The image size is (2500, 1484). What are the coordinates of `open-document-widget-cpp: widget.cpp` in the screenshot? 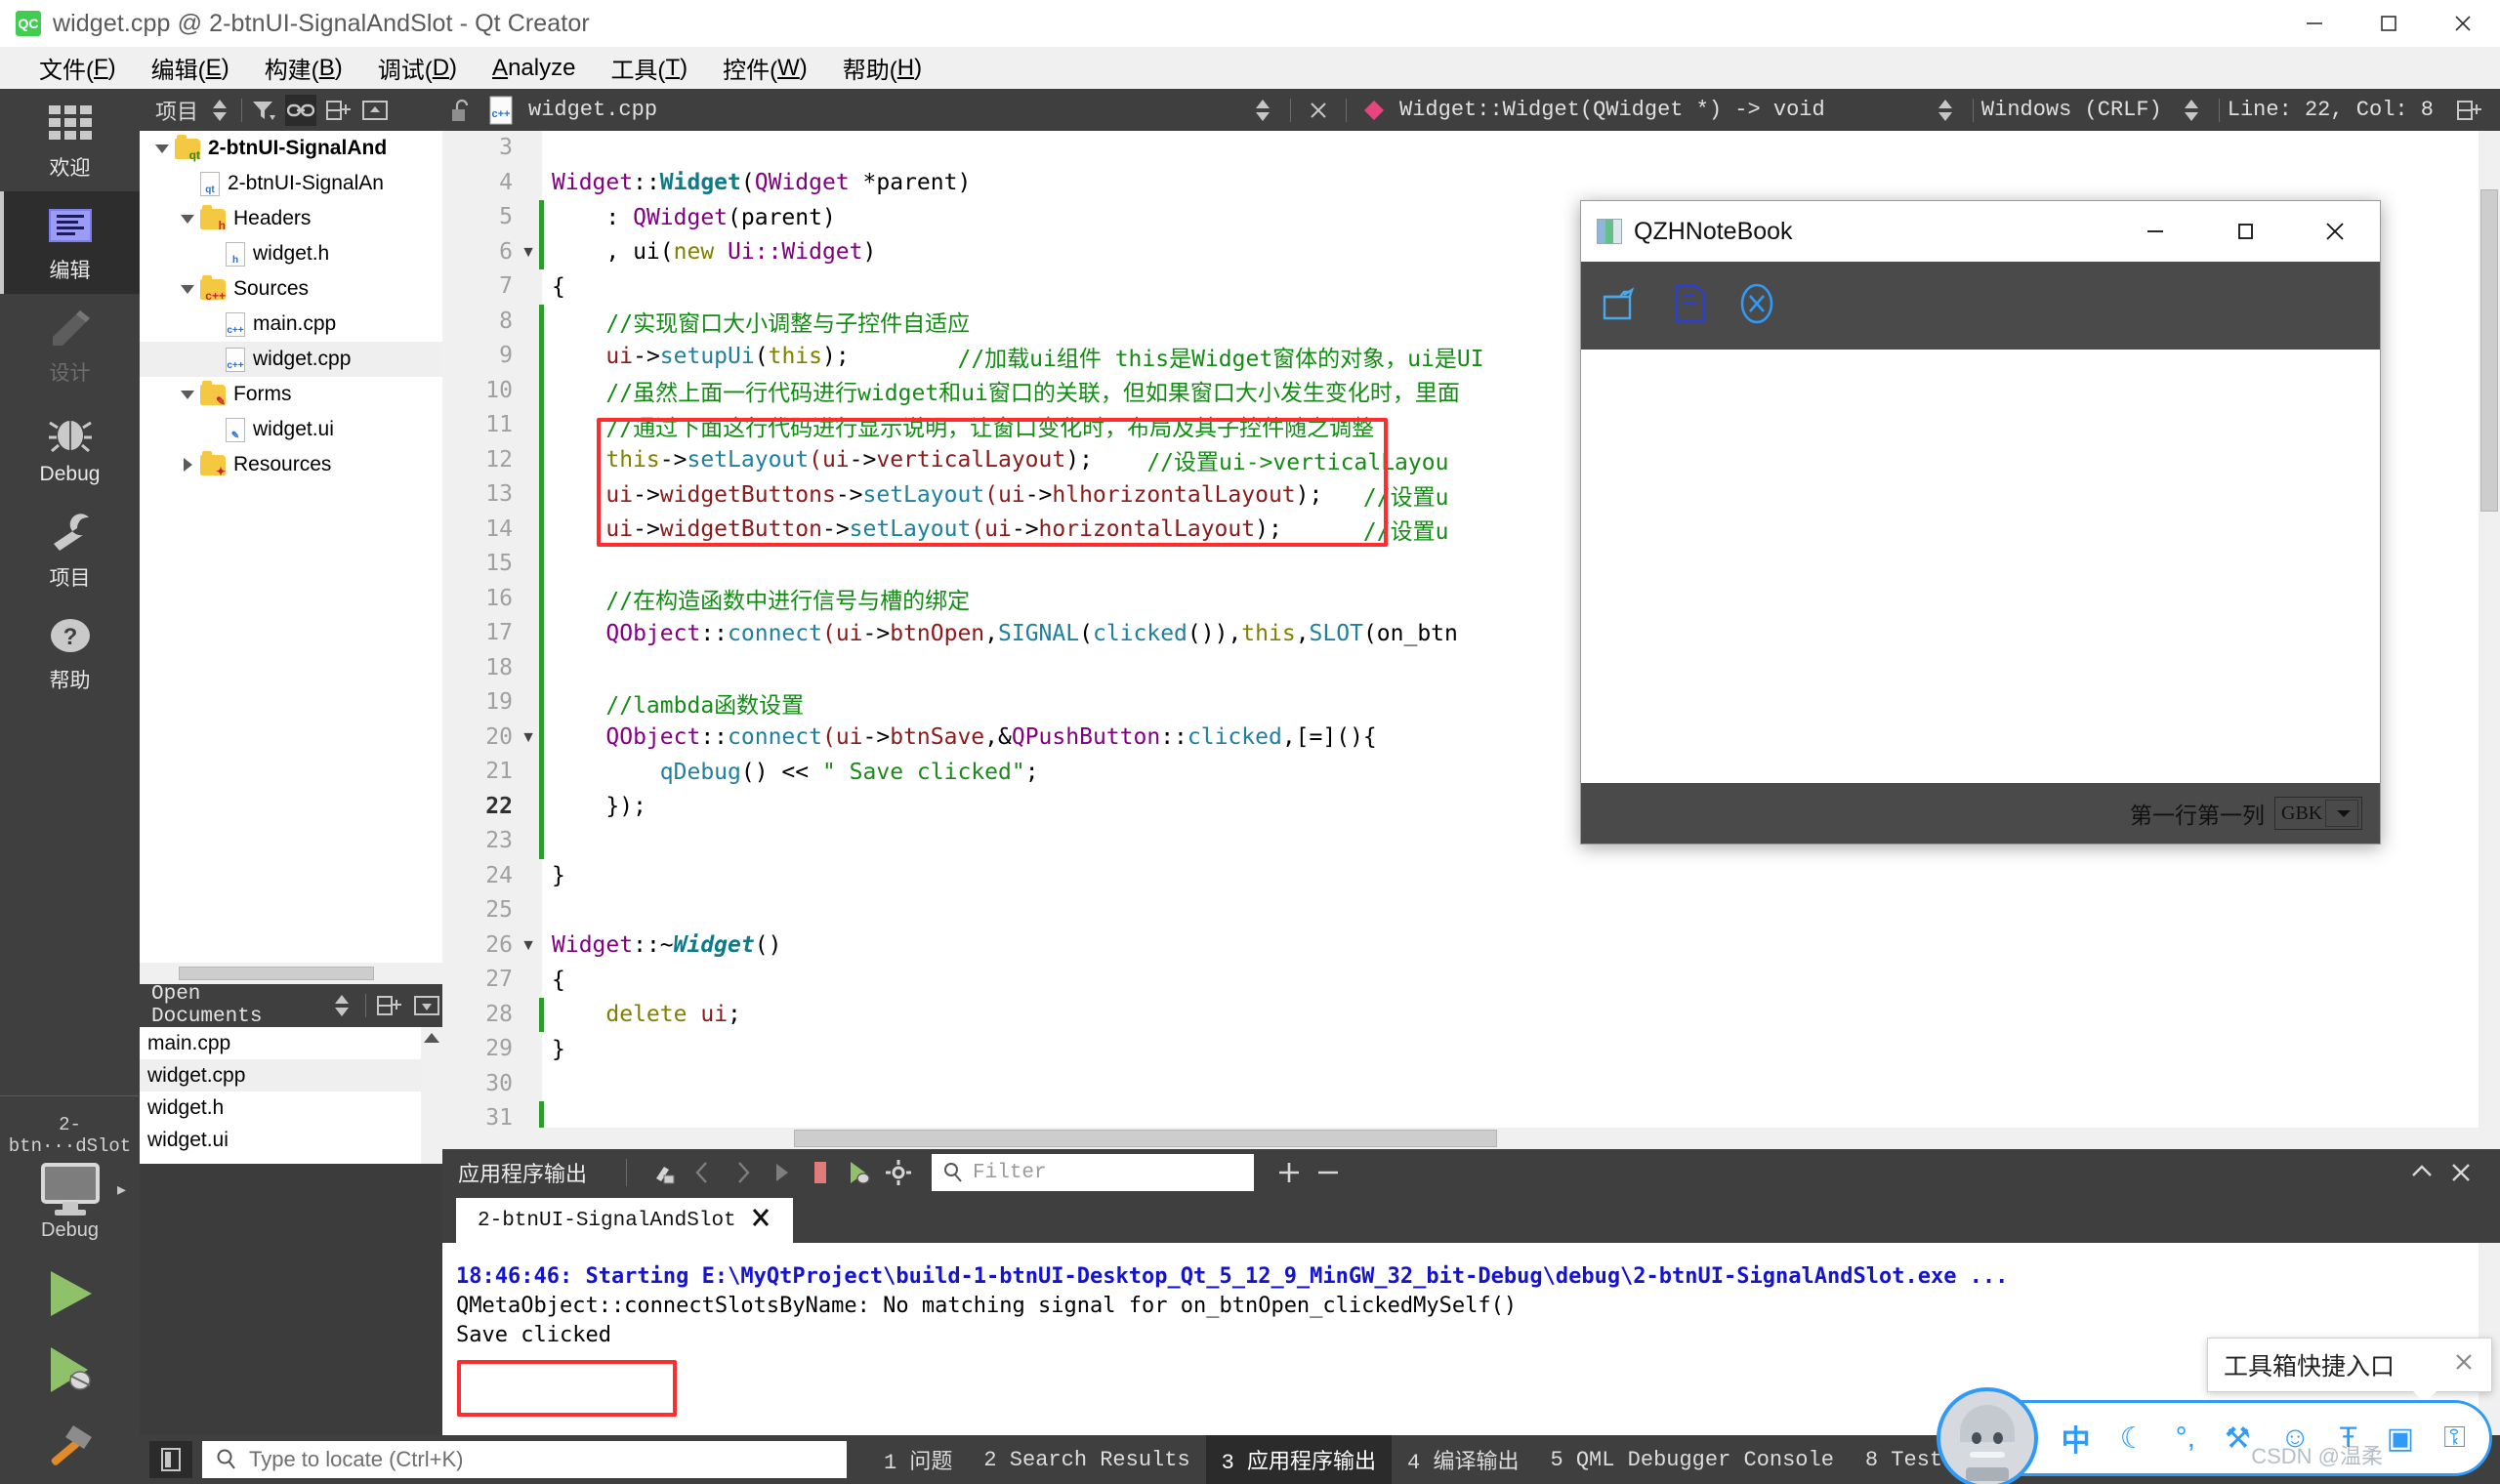 It's located at (291, 1075).